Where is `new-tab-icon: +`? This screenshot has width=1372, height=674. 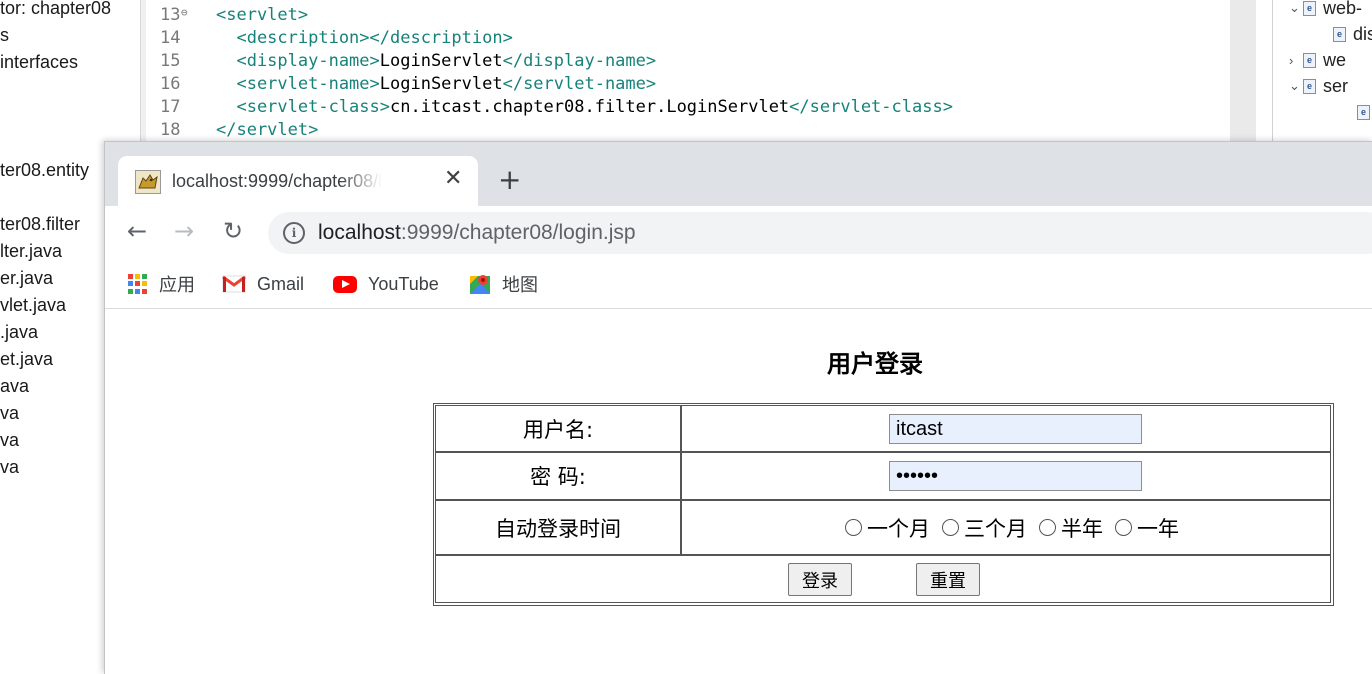 new-tab-icon: + is located at coordinates (509, 180).